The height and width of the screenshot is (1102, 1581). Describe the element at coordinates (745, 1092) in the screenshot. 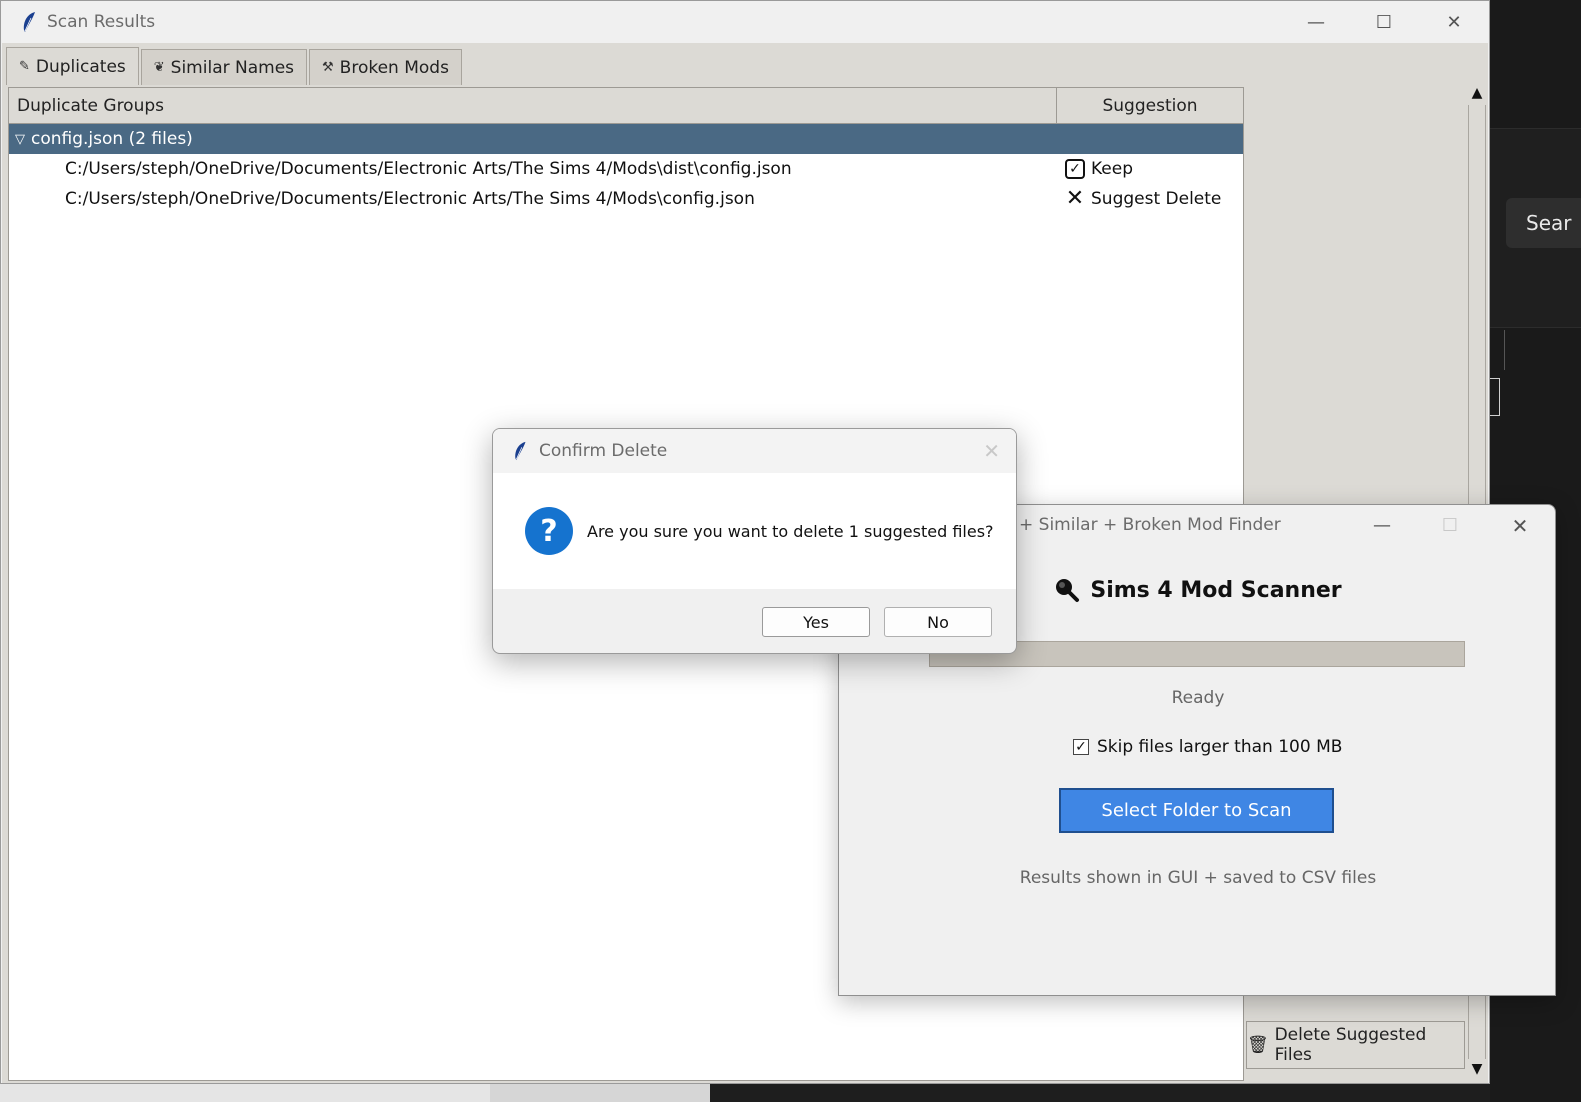

I see `taskbar-strip` at that location.